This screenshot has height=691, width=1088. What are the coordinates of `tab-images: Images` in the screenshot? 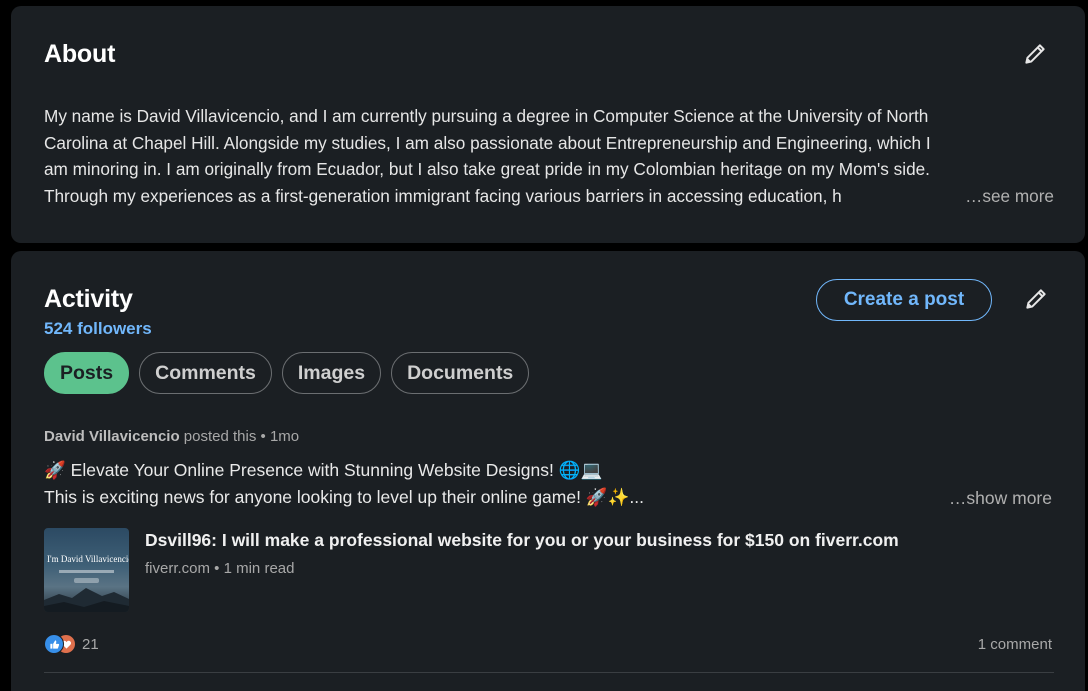 It's located at (331, 373).